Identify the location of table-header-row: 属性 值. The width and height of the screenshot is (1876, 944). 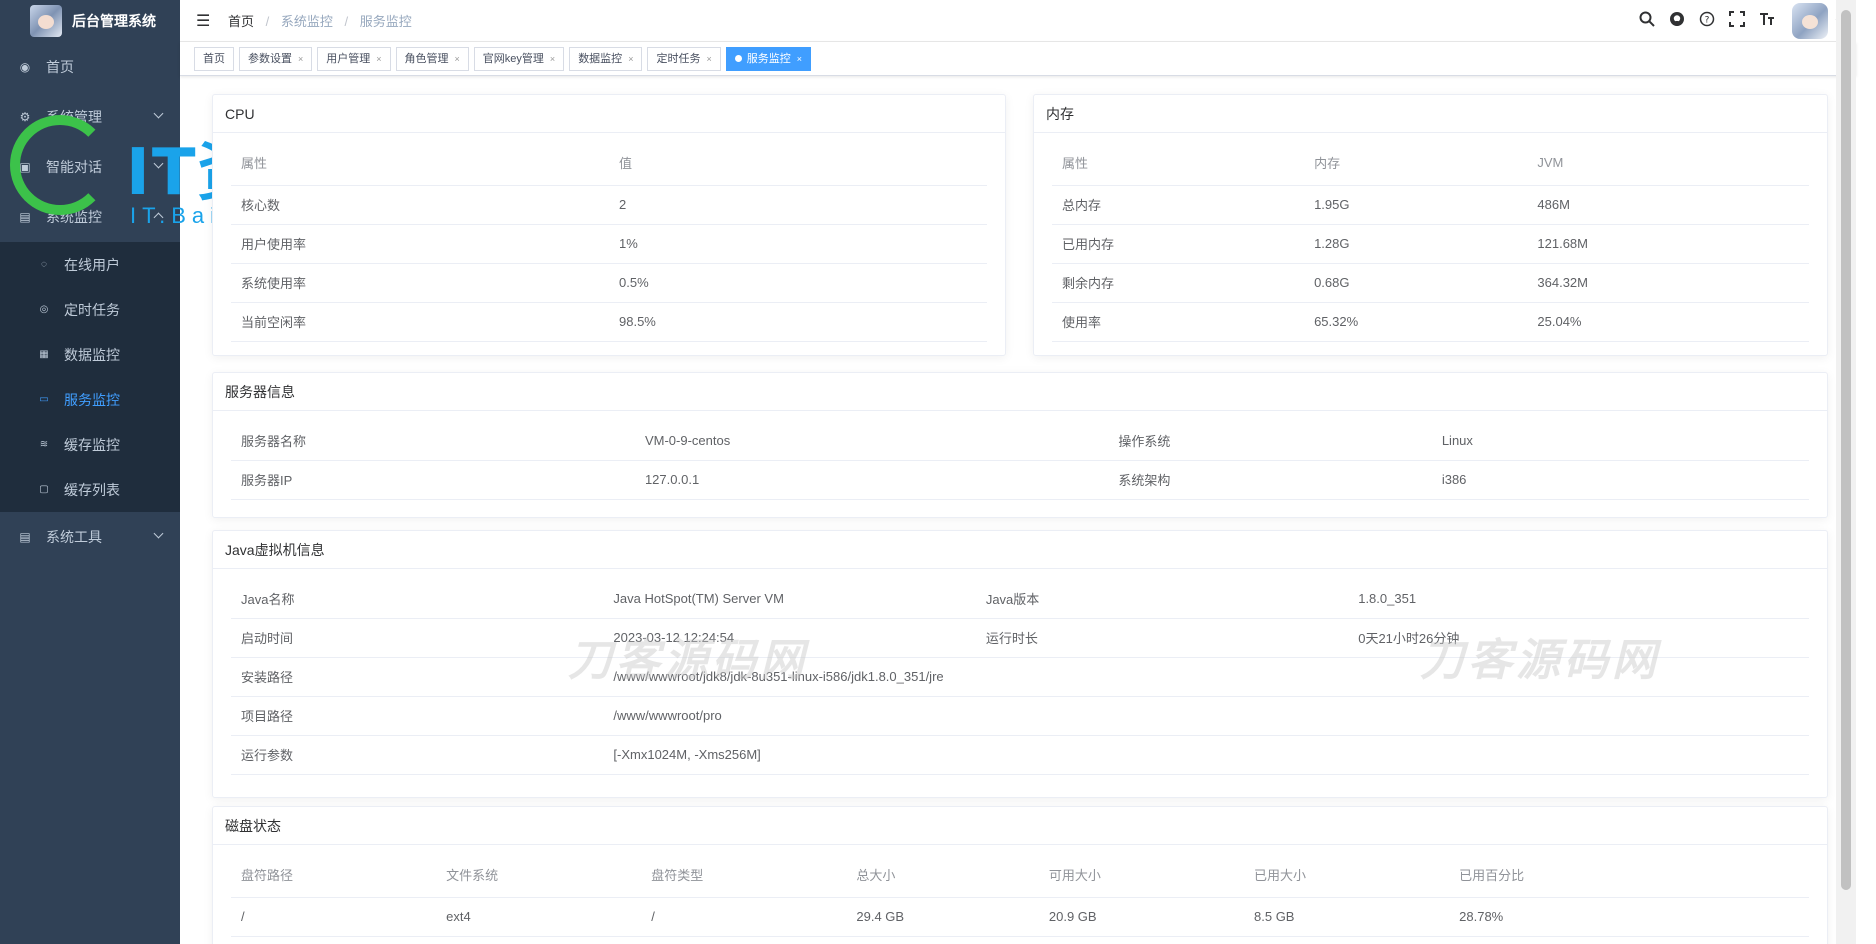
(609, 163).